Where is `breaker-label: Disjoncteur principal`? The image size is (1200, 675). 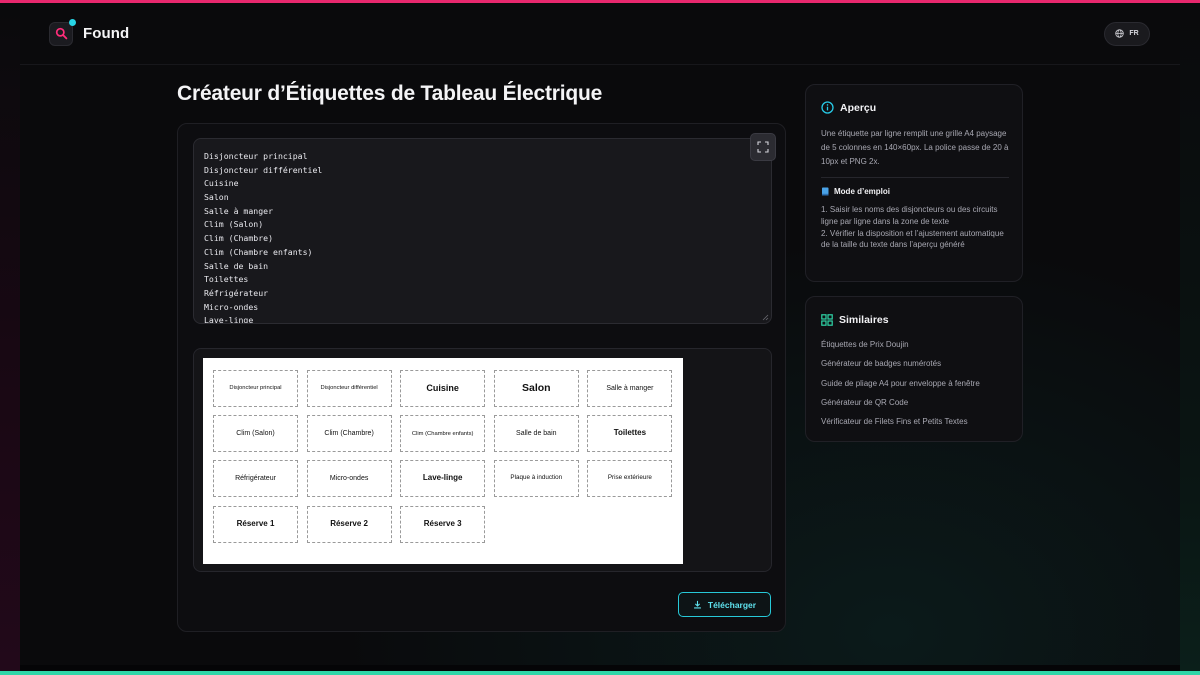 breaker-label: Disjoncteur principal is located at coordinates (255, 388).